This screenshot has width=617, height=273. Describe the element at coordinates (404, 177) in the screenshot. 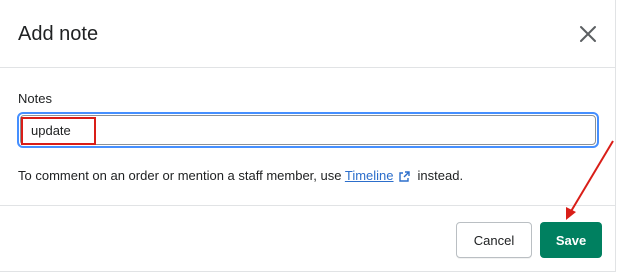

I see `external-link-icon` at that location.